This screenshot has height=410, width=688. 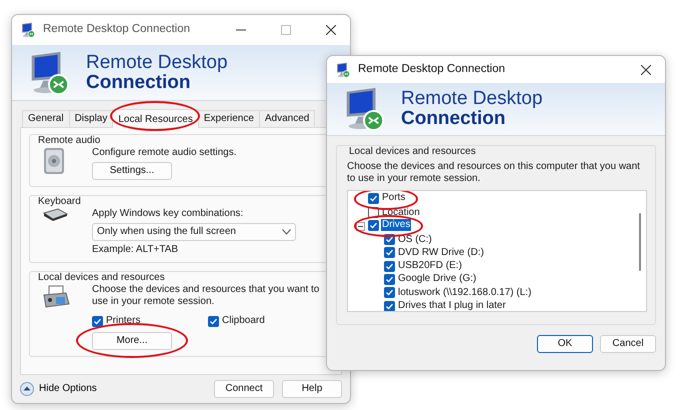 What do you see at coordinates (396, 225) in the screenshot?
I see `tree-item: Drives` at bounding box center [396, 225].